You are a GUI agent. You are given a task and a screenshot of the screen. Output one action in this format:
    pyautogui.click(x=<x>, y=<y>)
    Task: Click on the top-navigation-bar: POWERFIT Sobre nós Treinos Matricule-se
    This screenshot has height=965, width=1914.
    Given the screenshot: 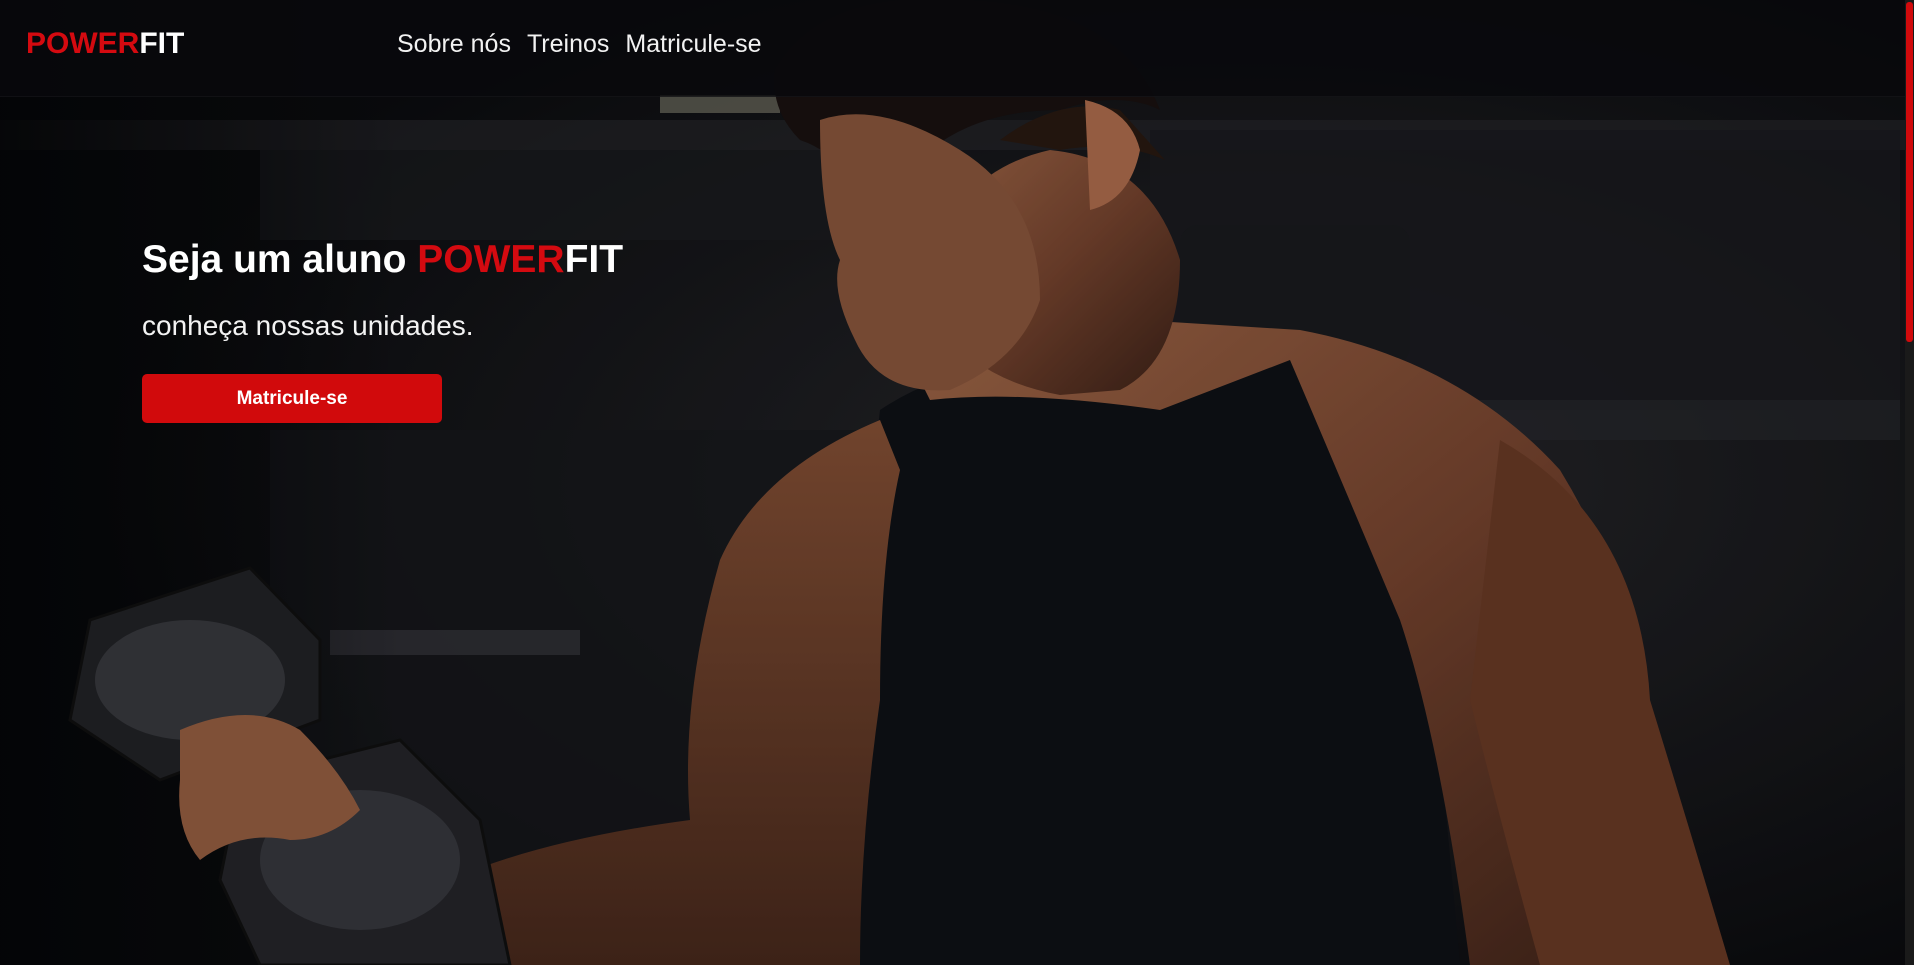 What is the action you would take?
    pyautogui.click(x=952, y=48)
    